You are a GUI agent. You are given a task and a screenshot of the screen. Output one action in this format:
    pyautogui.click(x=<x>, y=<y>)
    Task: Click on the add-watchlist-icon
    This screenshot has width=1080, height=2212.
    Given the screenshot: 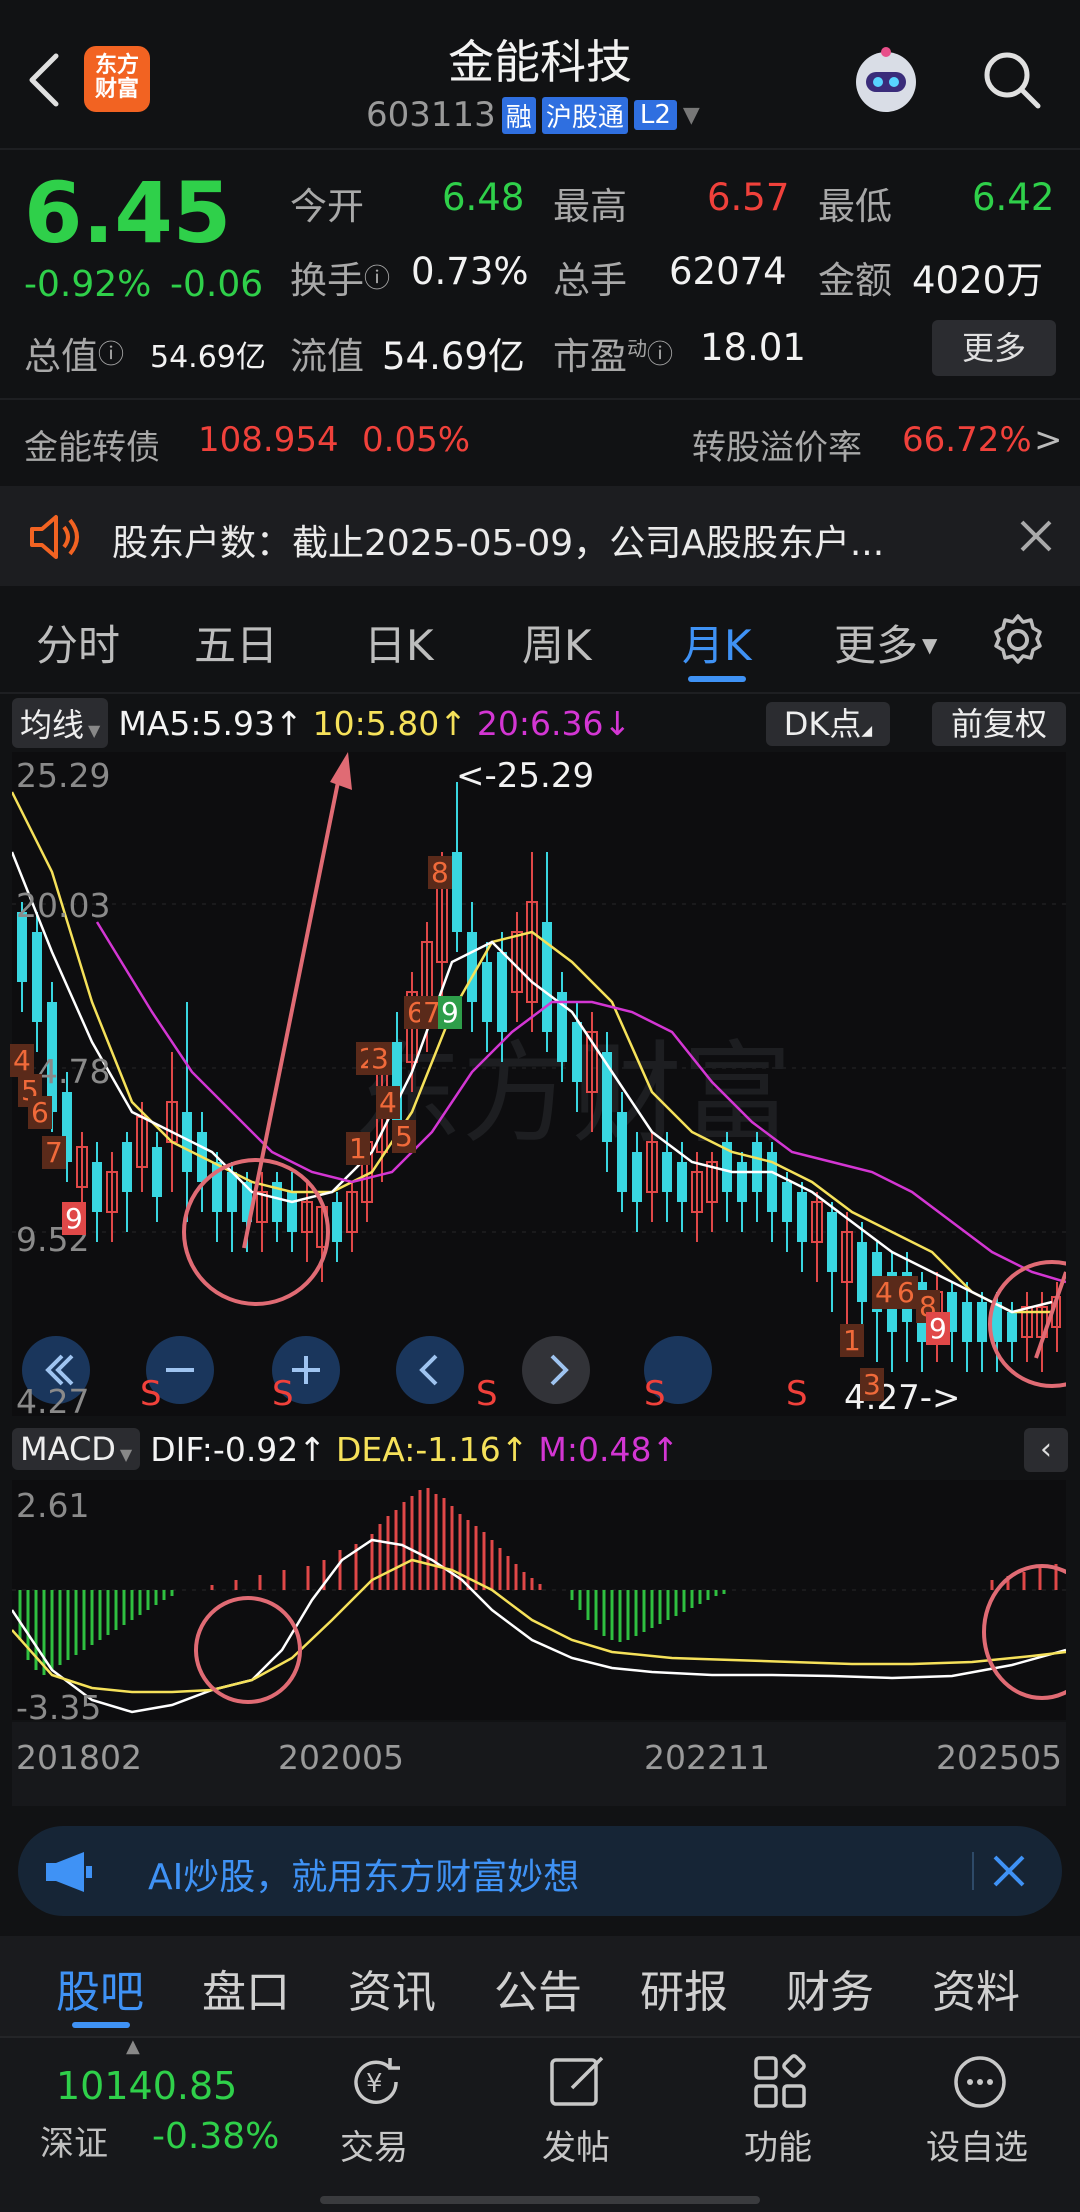 What is the action you would take?
    pyautogui.click(x=980, y=2082)
    